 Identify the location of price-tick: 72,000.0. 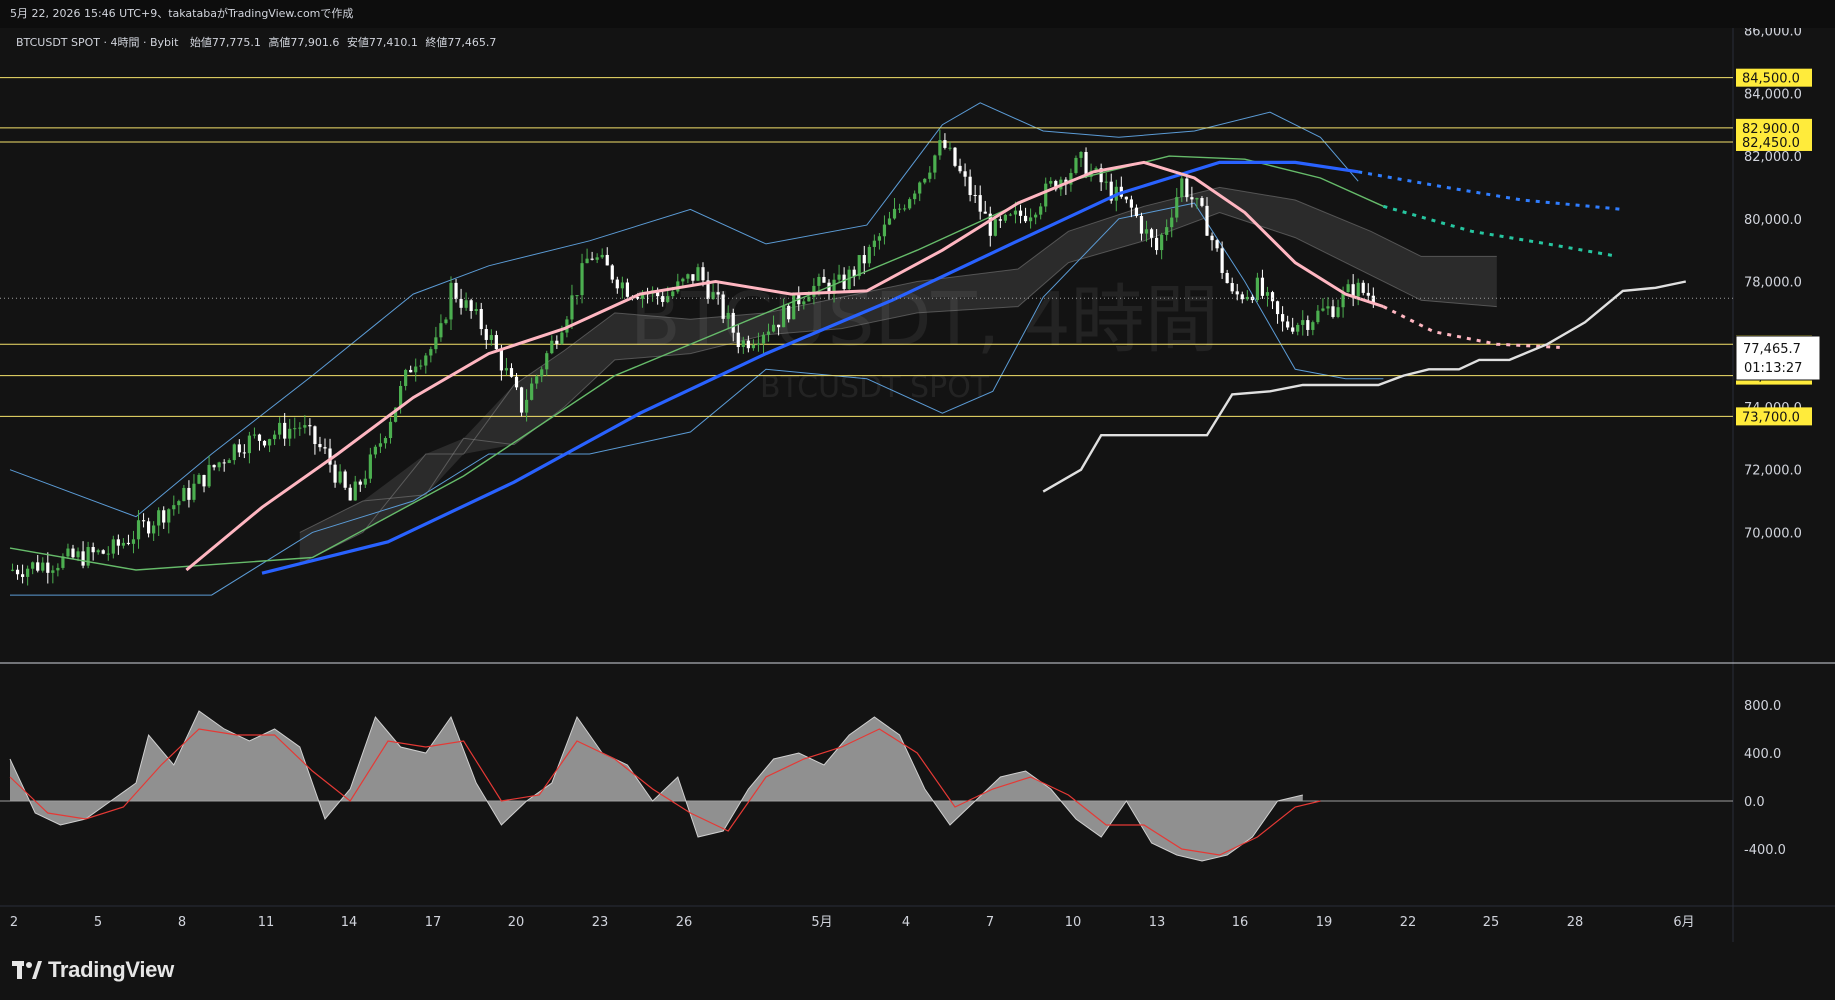
(1773, 471).